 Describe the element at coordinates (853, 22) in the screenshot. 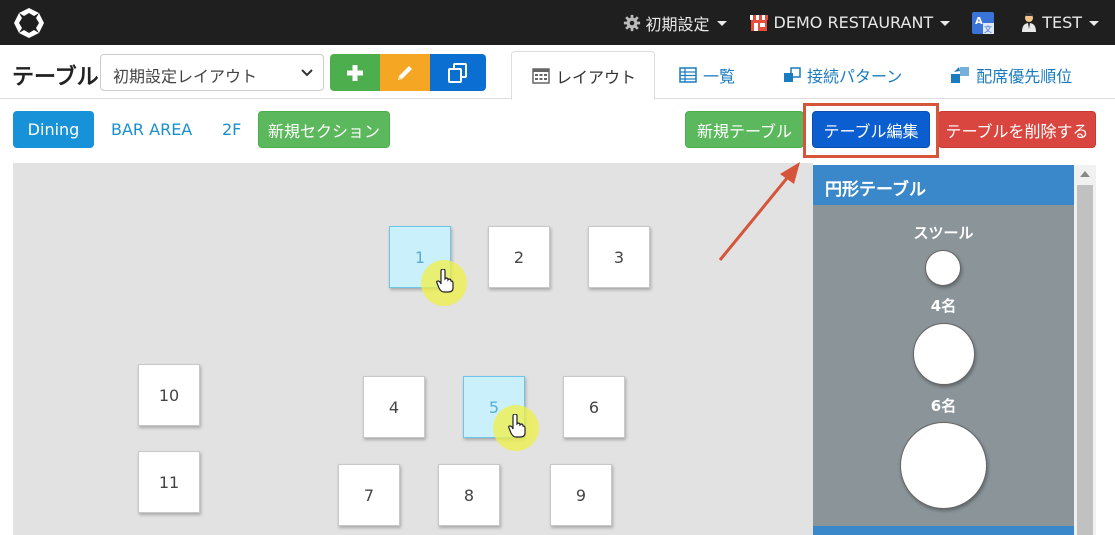

I see `restaurant-label: DEMO RESTAURANT` at that location.